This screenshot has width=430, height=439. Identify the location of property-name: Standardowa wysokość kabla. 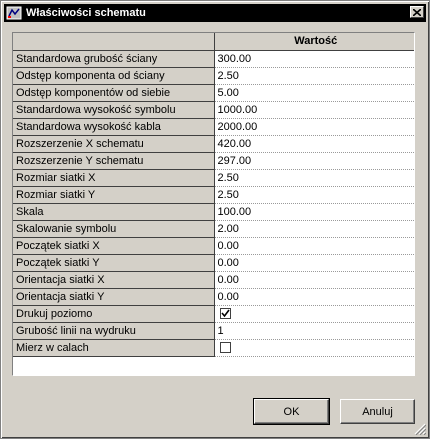
(114, 127).